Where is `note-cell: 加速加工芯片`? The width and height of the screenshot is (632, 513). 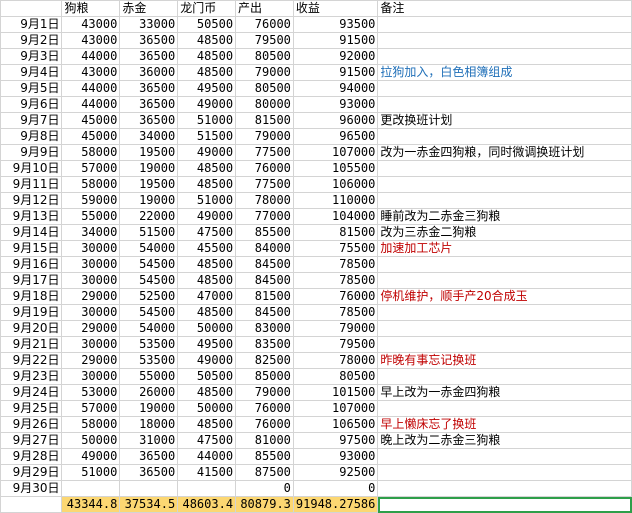 note-cell: 加速加工芯片 is located at coordinates (504, 248).